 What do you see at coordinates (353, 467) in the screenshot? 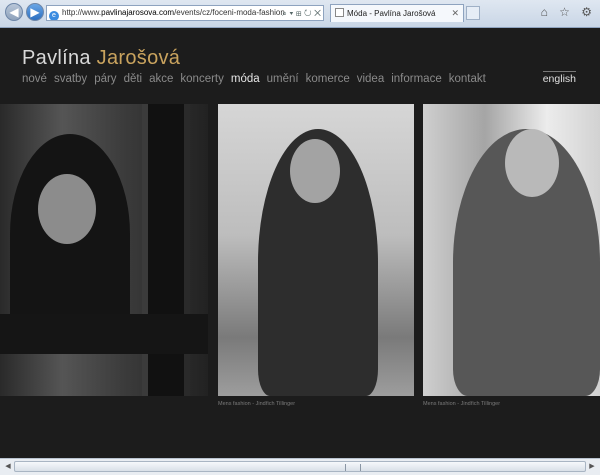
I see `thumb-grip` at bounding box center [353, 467].